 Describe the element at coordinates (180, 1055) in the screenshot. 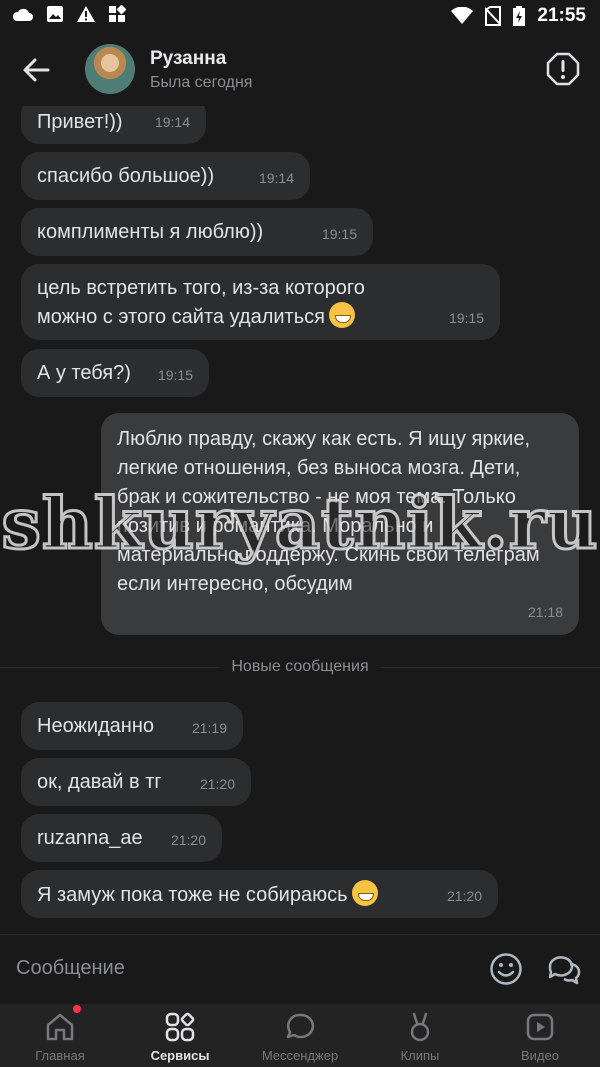

I see `tab-label: Сервисы` at that location.